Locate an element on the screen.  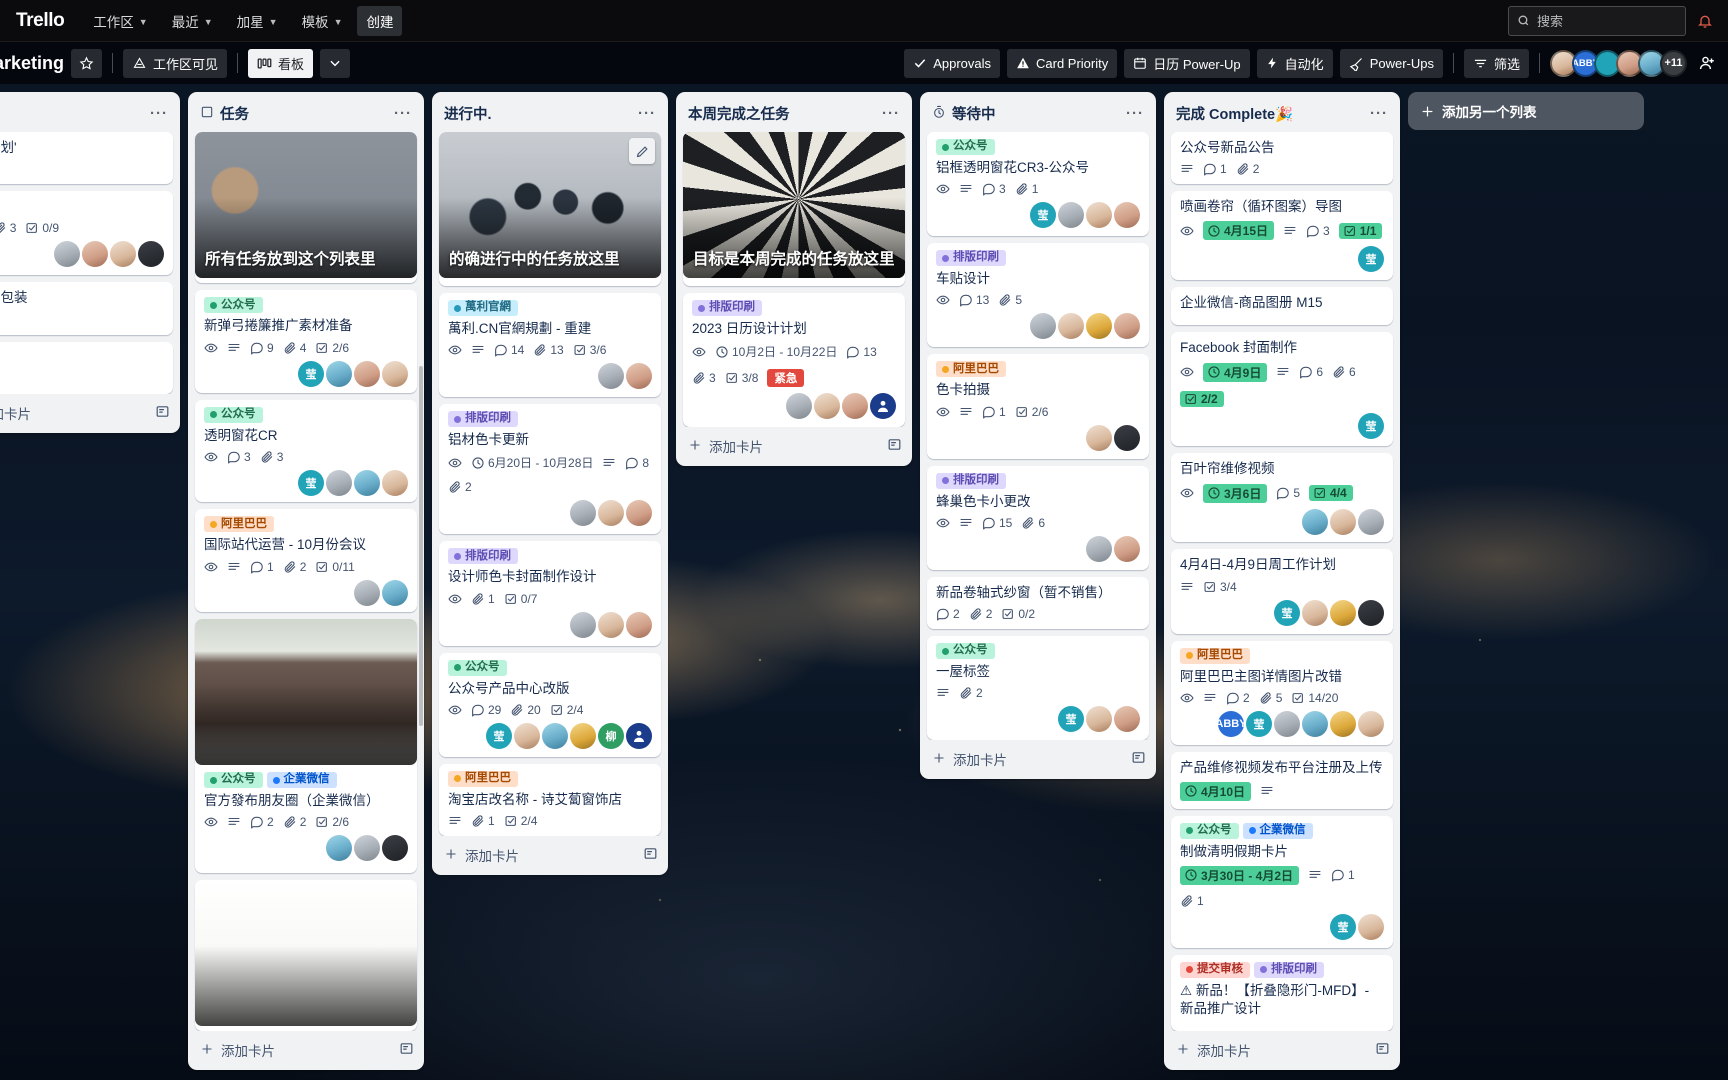
board-card: 阿里巴巴 淘宝店改名称 - 诗艾蔔窗饰店 1 2/4 is located at coordinates (550, 800).